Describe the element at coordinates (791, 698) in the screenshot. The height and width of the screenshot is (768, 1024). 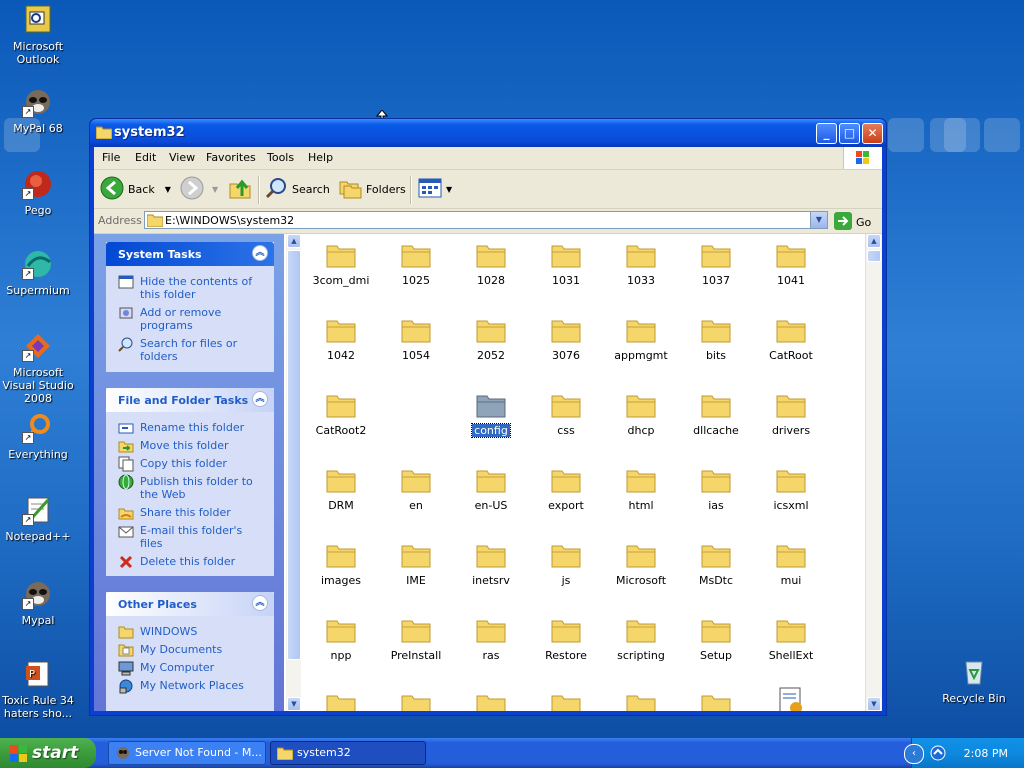
I see `settings-file-item` at that location.